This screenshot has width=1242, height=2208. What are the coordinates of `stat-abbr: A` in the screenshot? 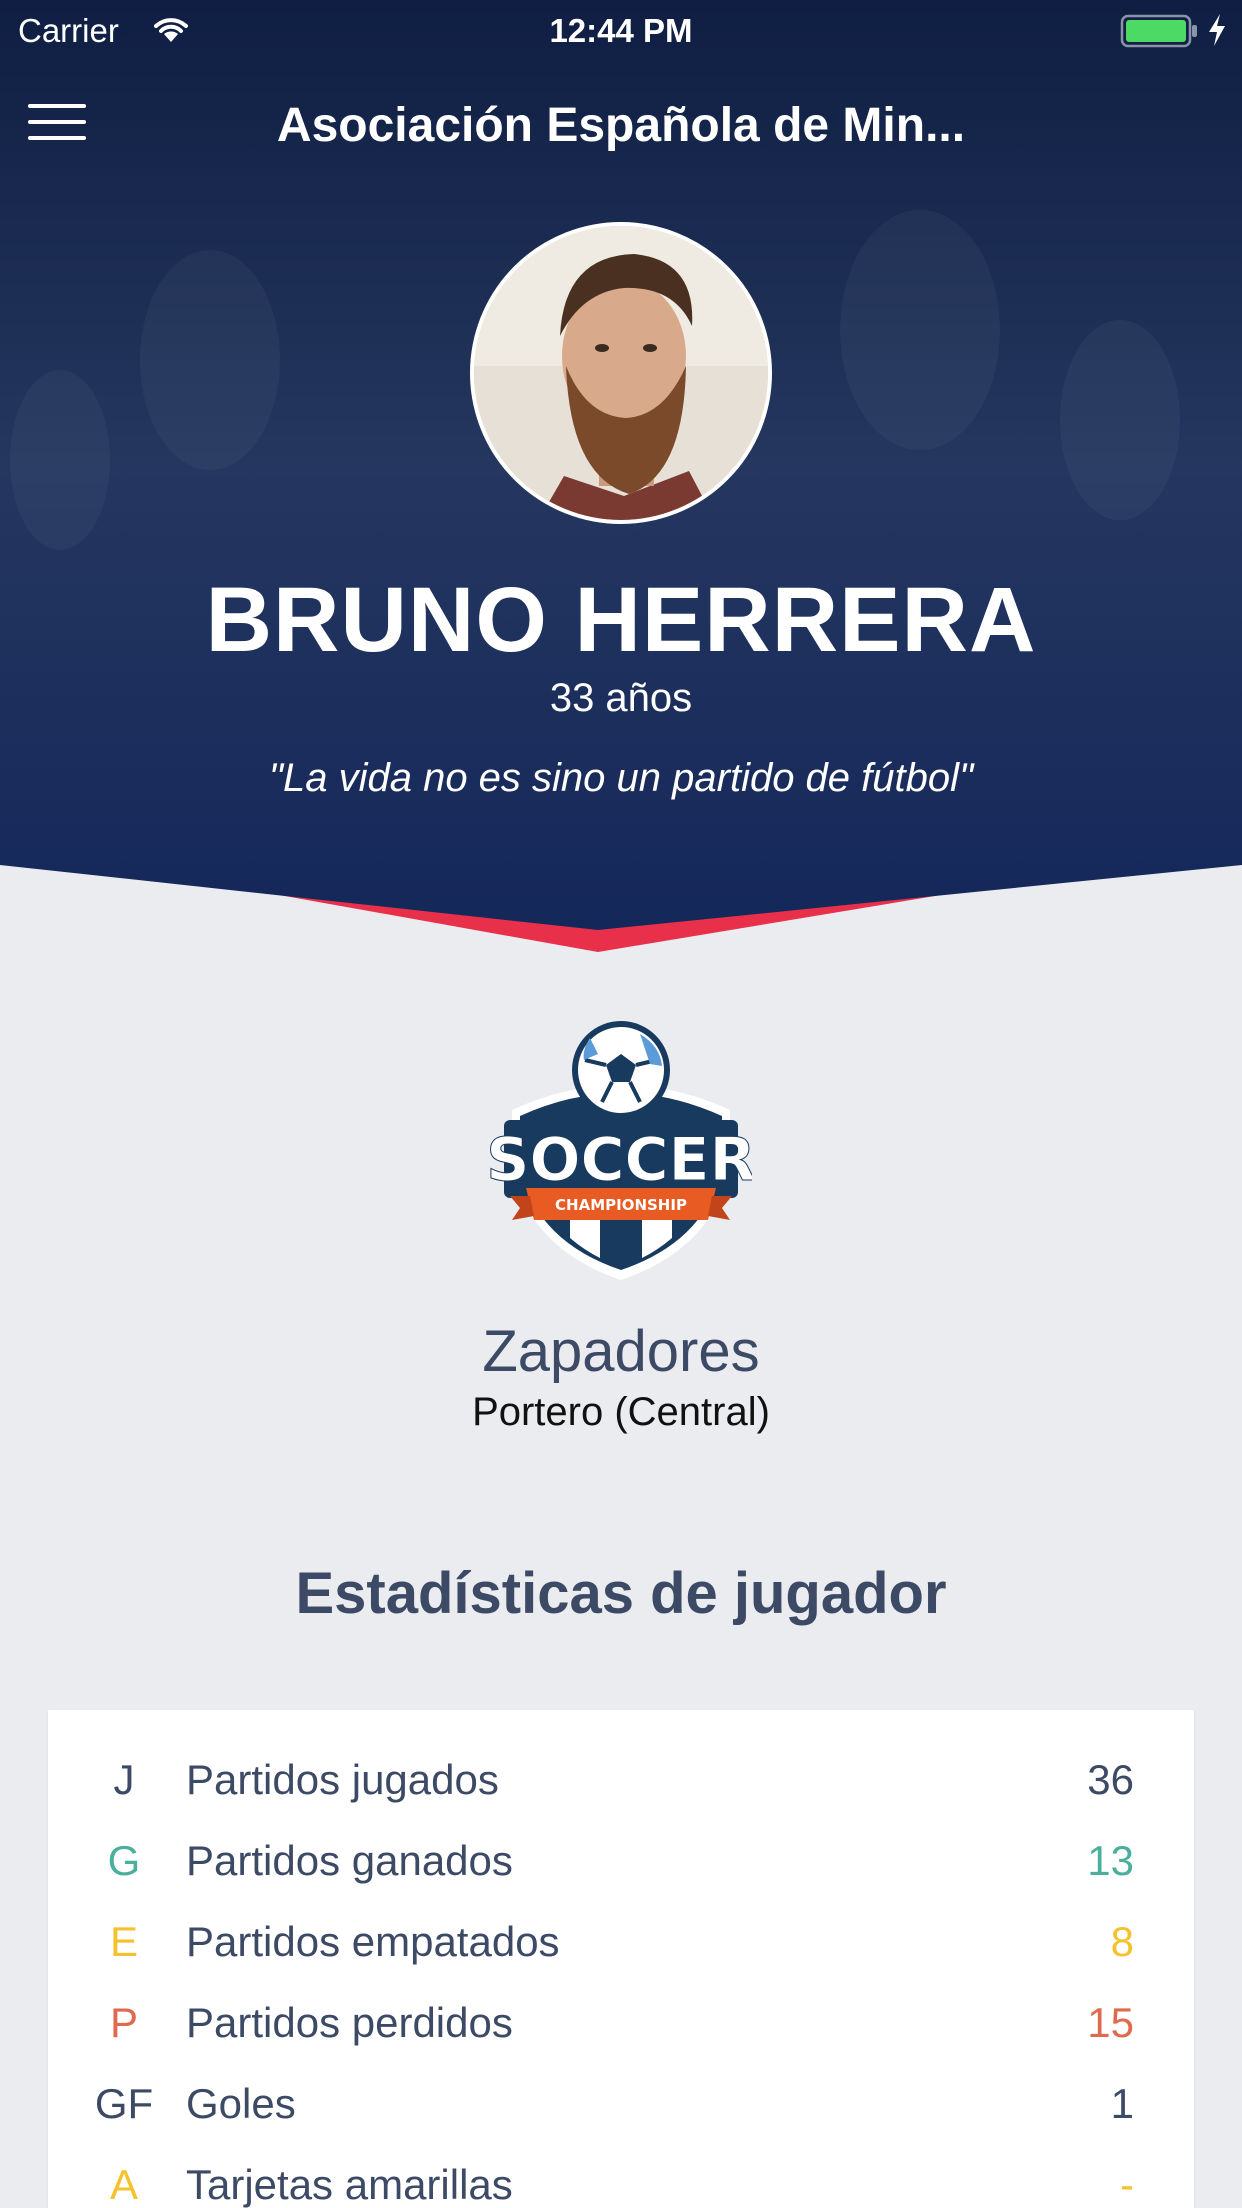 It's located at (123, 2184).